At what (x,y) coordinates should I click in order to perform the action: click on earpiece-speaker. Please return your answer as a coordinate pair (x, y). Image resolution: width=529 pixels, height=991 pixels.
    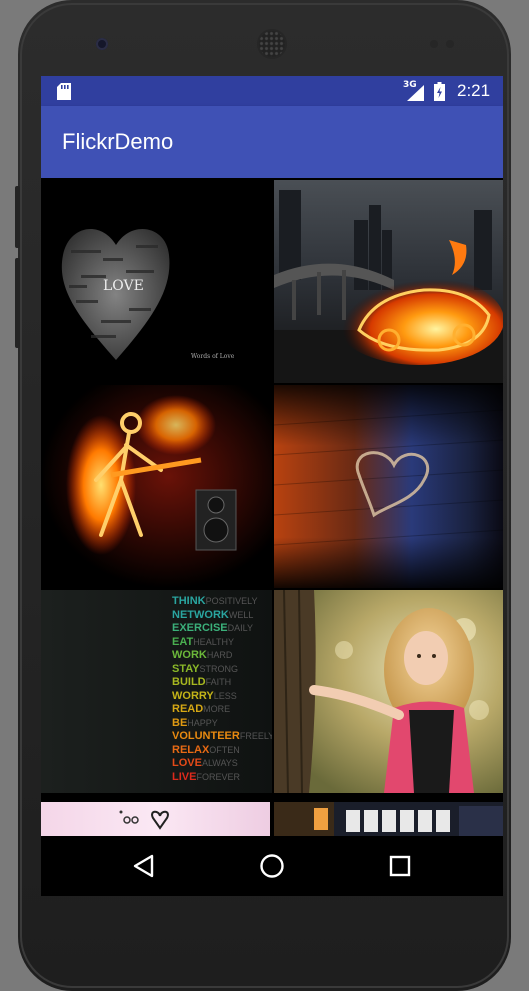
    Looking at the image, I should click on (272, 44).